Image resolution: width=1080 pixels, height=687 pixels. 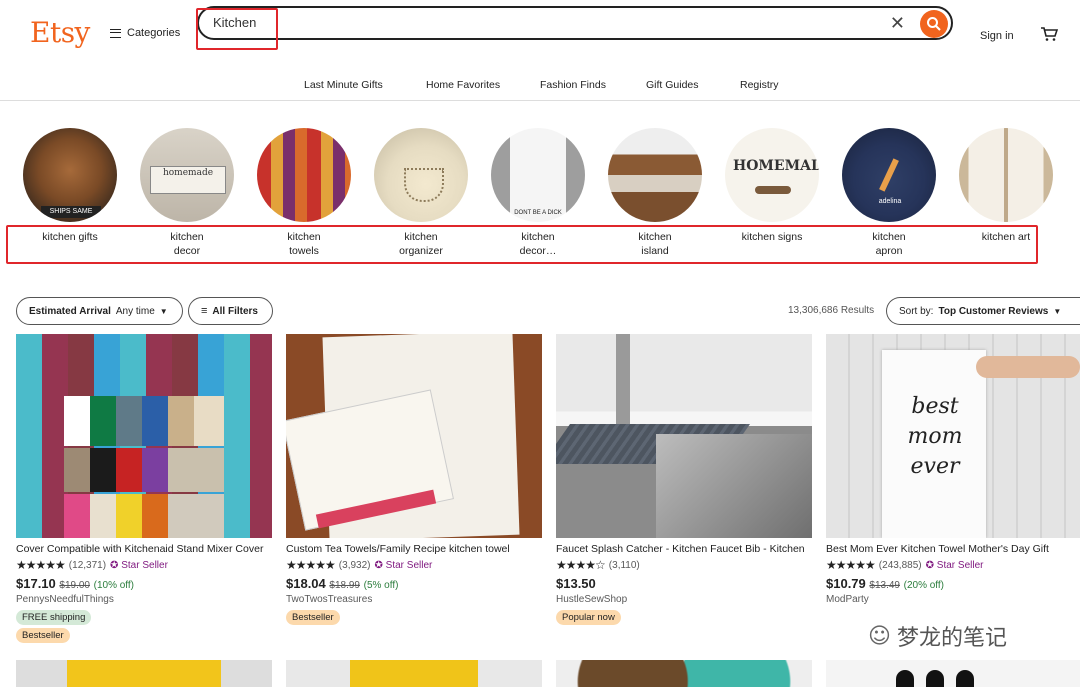 I want to click on menu-icon, so click(x=115, y=33).